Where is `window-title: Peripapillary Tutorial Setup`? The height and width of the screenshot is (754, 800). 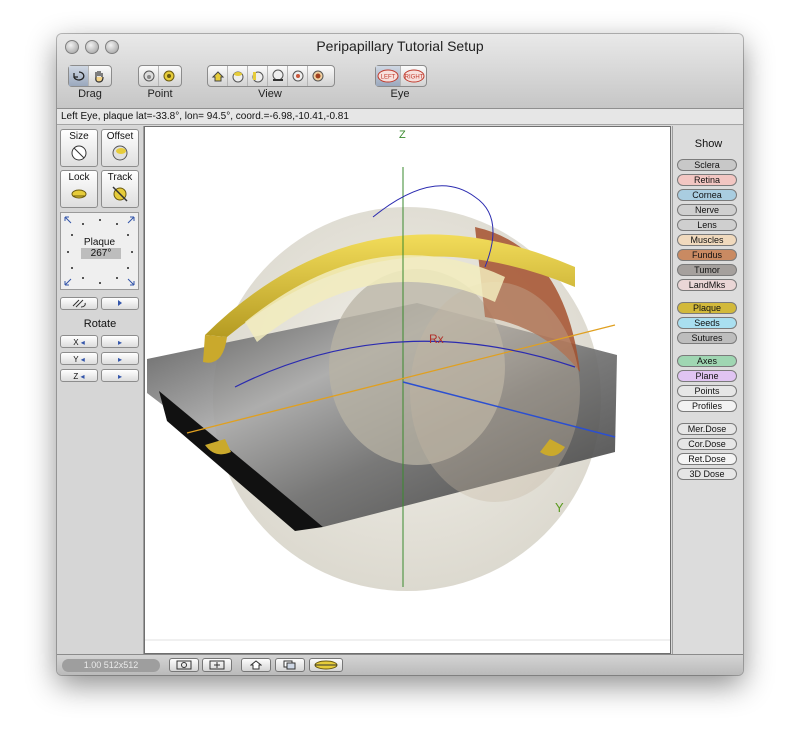 window-title: Peripapillary Tutorial Setup is located at coordinates (400, 46).